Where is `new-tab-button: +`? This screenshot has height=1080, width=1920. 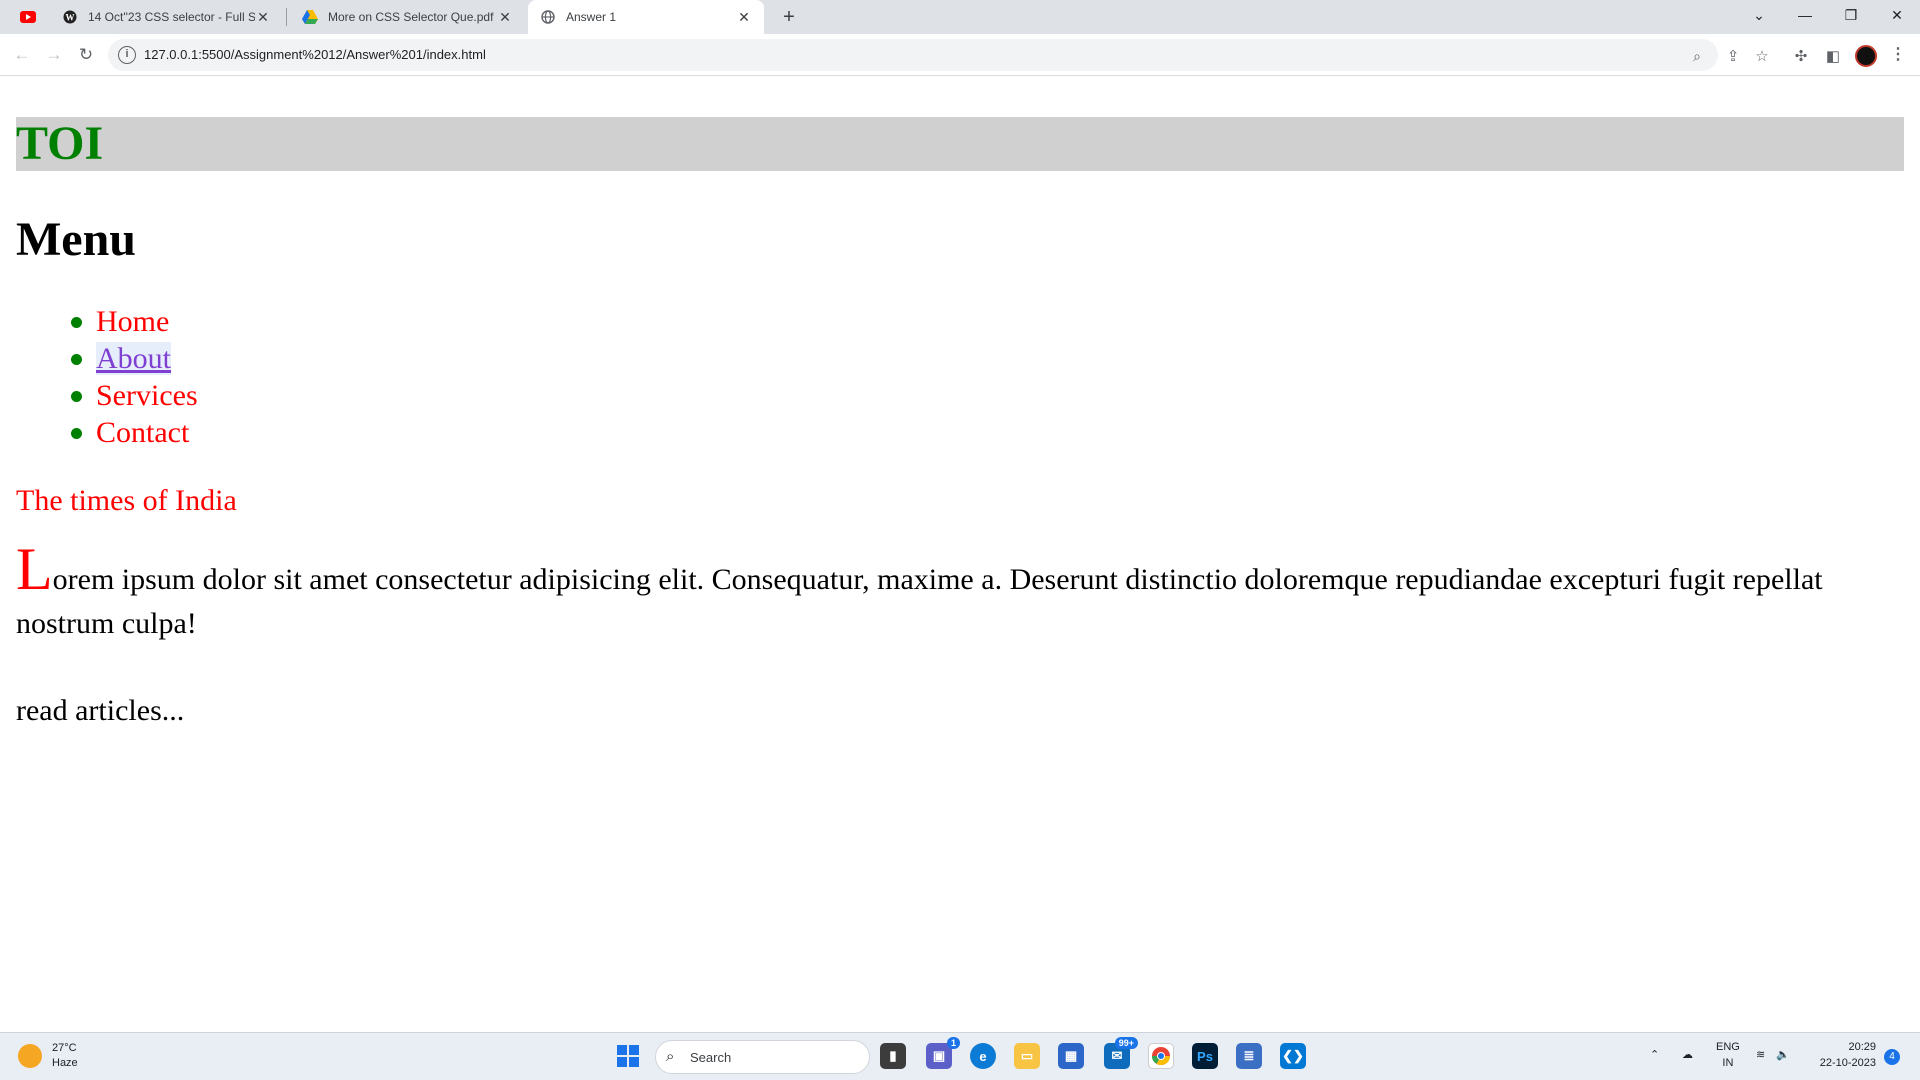 new-tab-button: + is located at coordinates (789, 17).